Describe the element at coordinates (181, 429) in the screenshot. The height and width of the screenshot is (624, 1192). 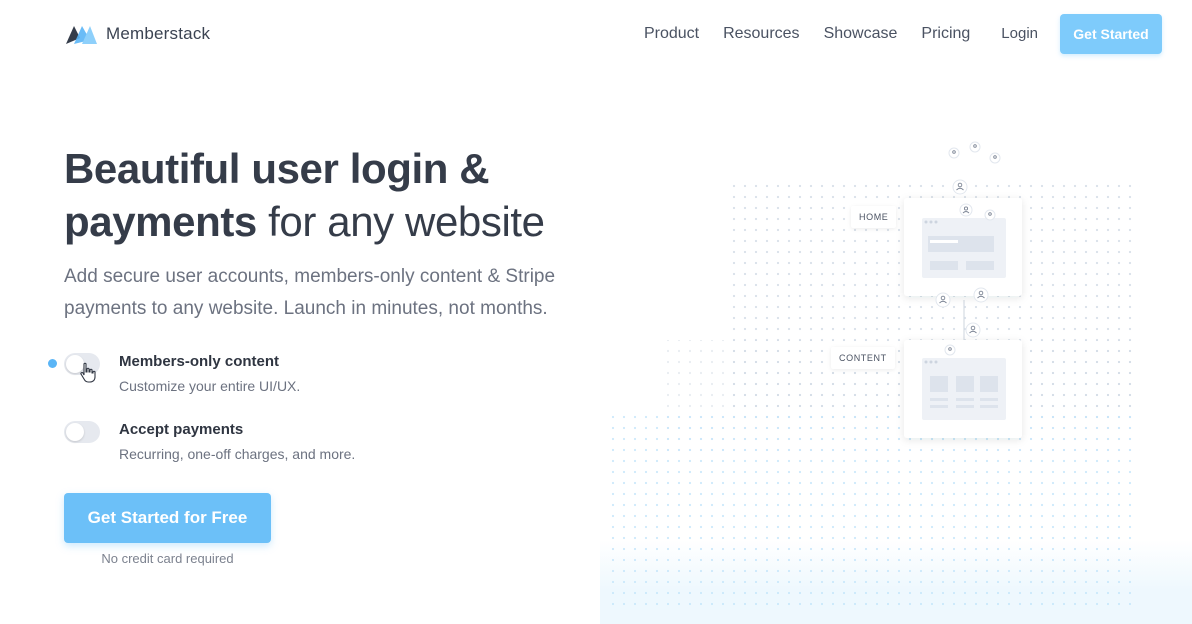
I see `feature-title: Accept payments` at that location.